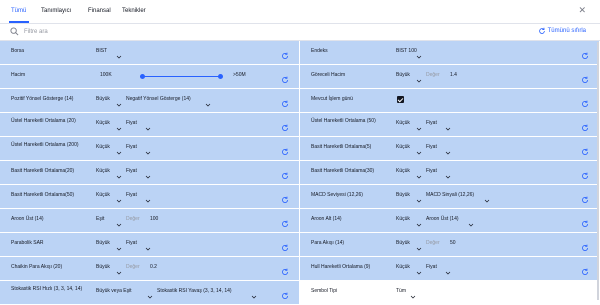 This screenshot has width=600, height=305. What do you see at coordinates (453, 75) in the screenshot?
I see `value-input: 1.4` at bounding box center [453, 75].